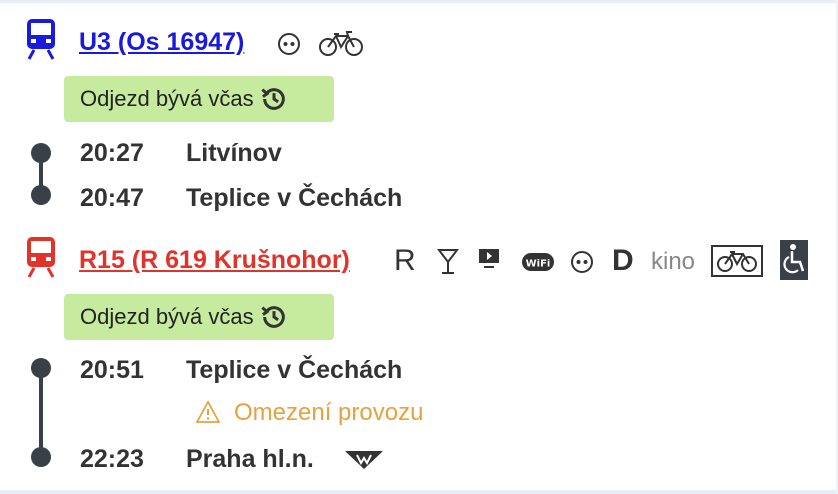 The height and width of the screenshot is (494, 838). I want to click on metro-icon, so click(364, 462).